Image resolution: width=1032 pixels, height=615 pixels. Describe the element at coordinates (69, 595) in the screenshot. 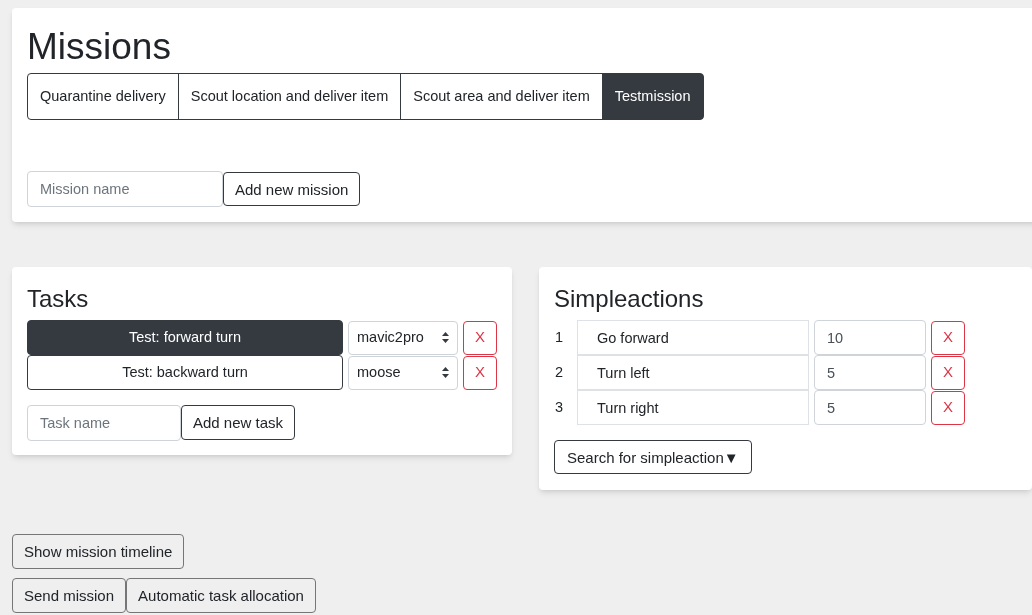

I see `send-mission-button: Send mission` at that location.